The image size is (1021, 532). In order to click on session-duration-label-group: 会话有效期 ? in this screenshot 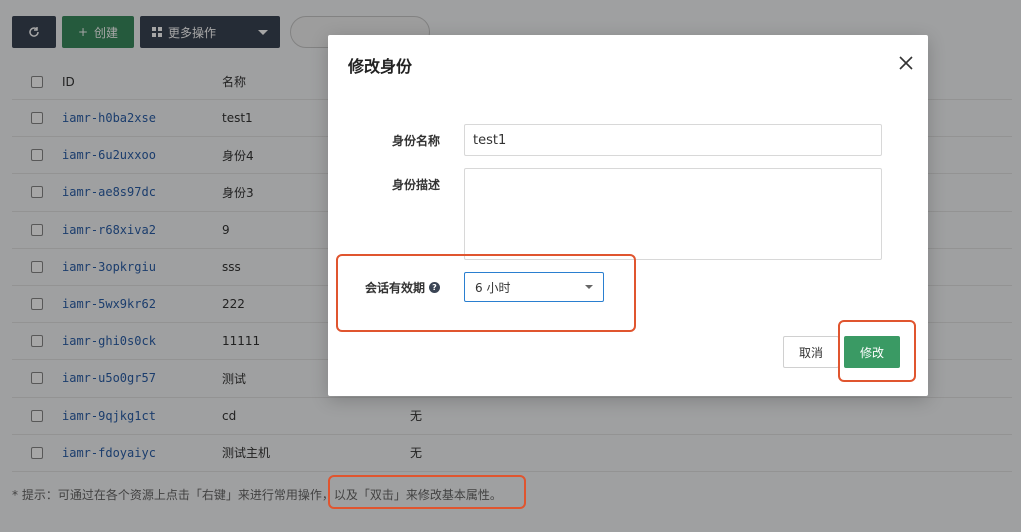, I will do `click(393, 287)`.